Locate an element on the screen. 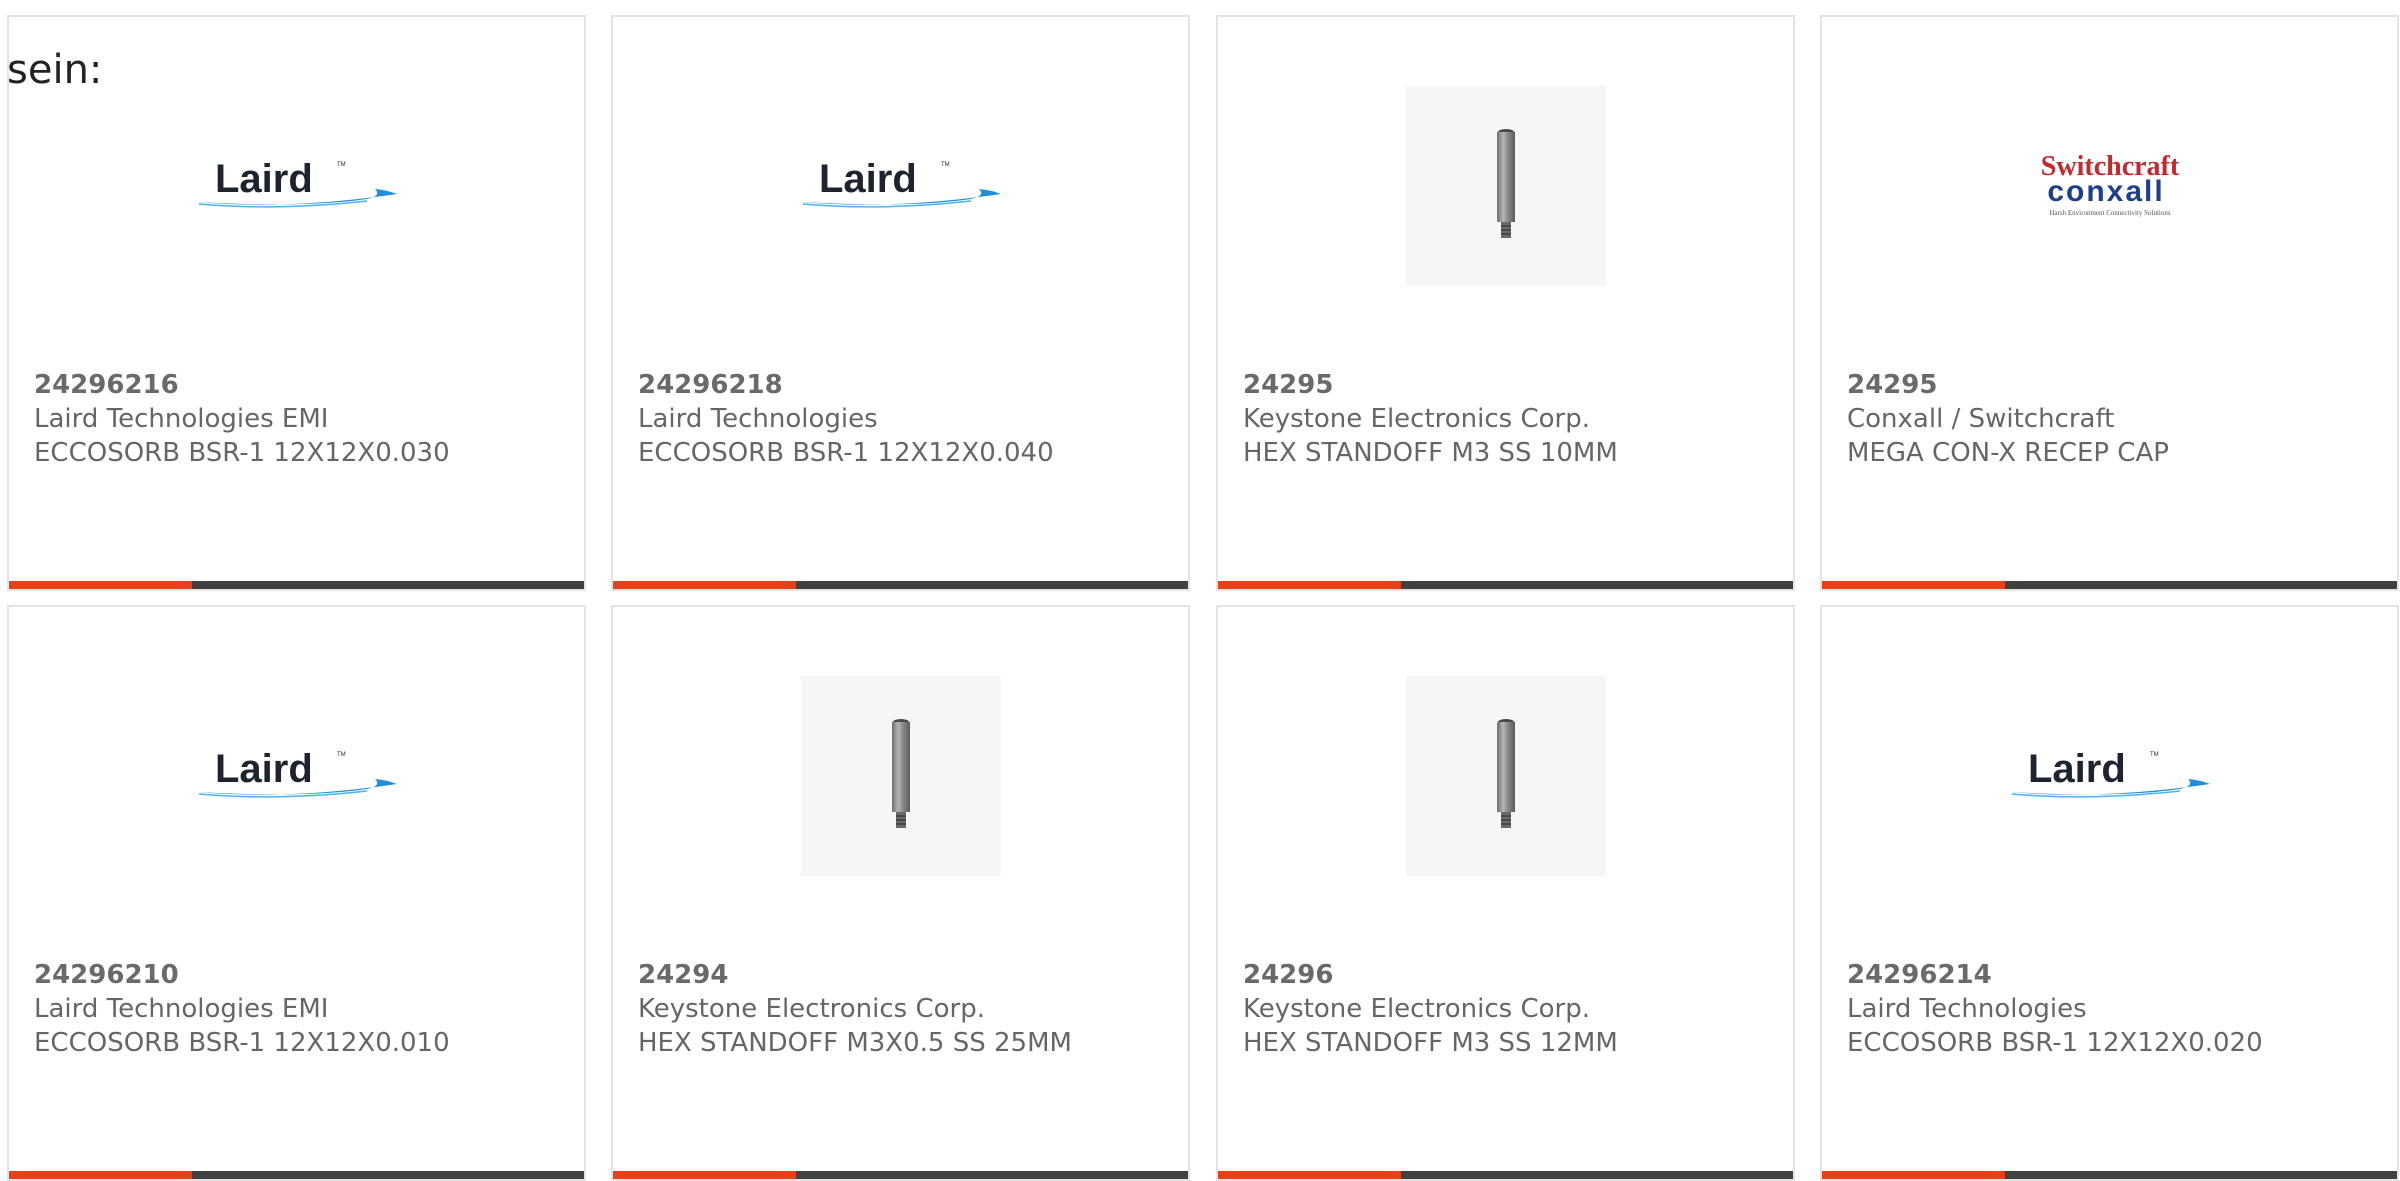 The image size is (2400, 1181). product-description: ECCOSORB BSR-1 12X12X0.040 is located at coordinates (846, 453).